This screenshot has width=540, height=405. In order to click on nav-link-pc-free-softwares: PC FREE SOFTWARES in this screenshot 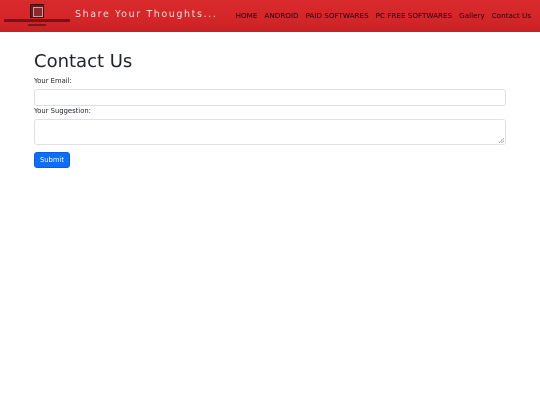, I will do `click(414, 15)`.